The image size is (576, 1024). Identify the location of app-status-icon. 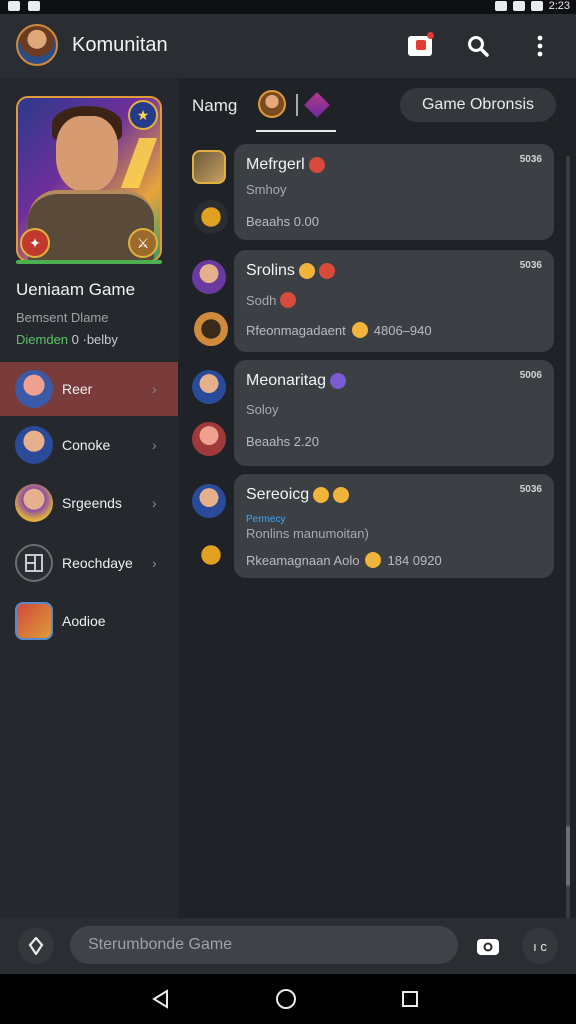
(34, 6).